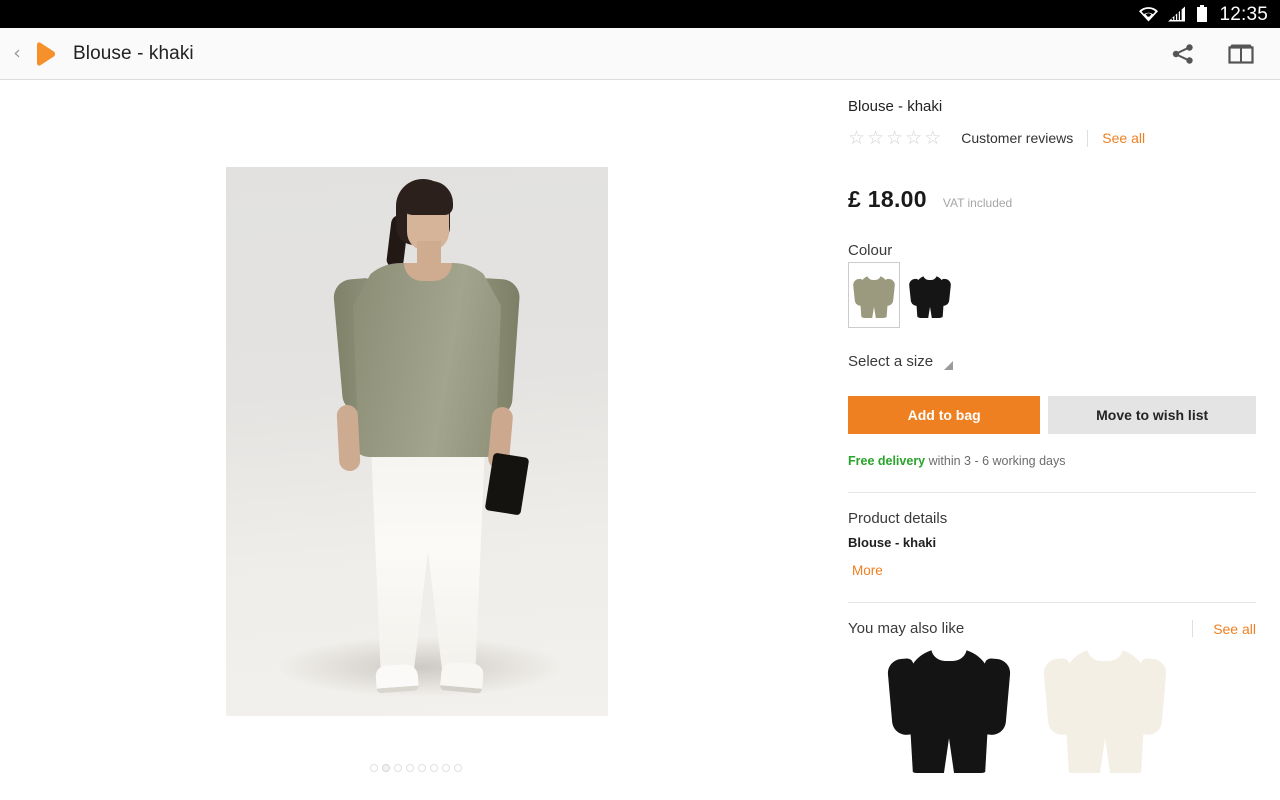  What do you see at coordinates (1105, 708) in the screenshot?
I see `recommendation-blouse-cream` at bounding box center [1105, 708].